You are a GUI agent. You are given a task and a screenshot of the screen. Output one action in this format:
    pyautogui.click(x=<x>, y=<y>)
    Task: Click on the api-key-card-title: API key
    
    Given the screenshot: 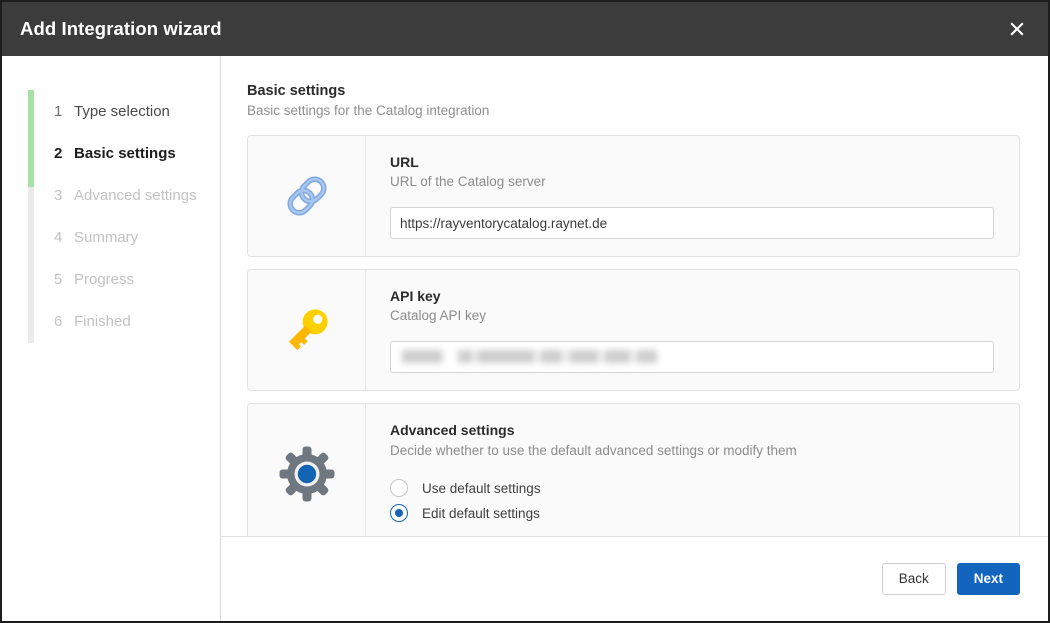 What is the action you would take?
    pyautogui.click(x=415, y=296)
    